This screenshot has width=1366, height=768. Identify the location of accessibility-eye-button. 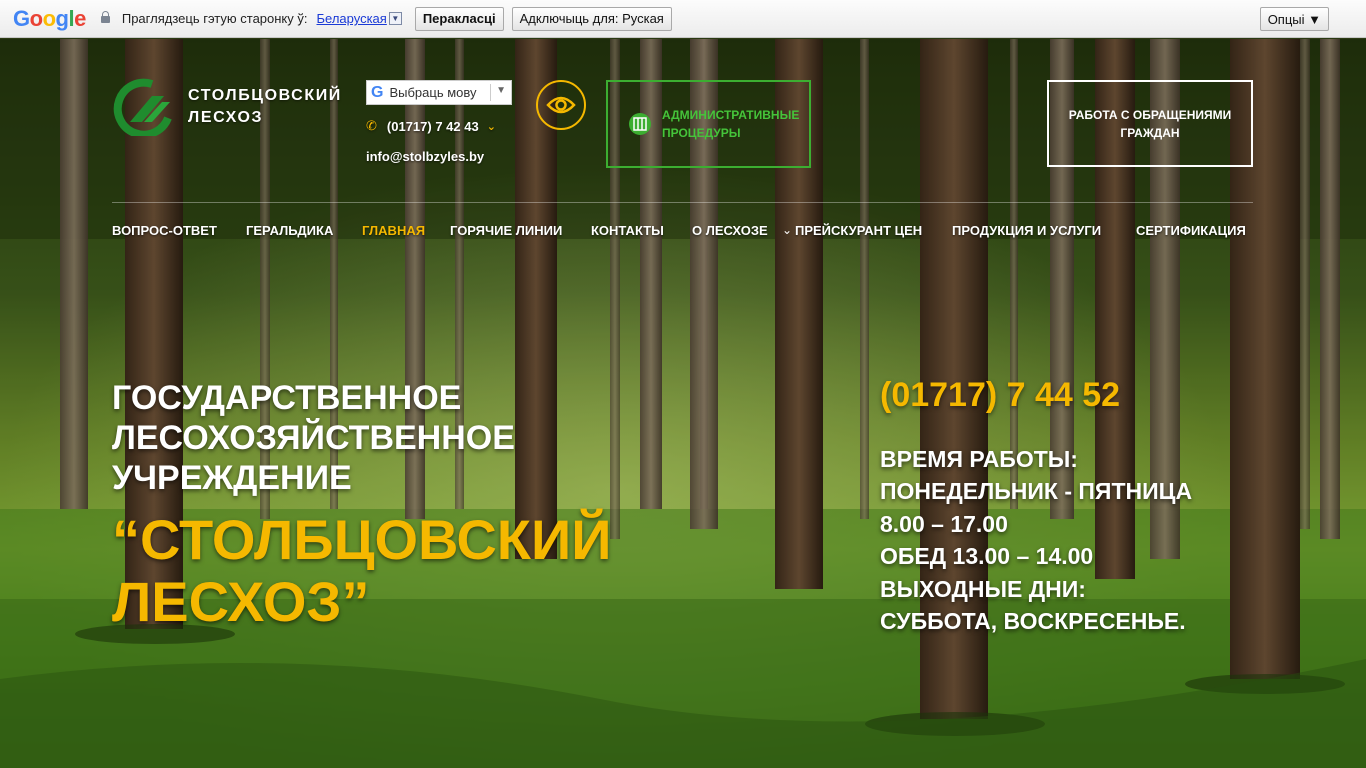
(561, 105).